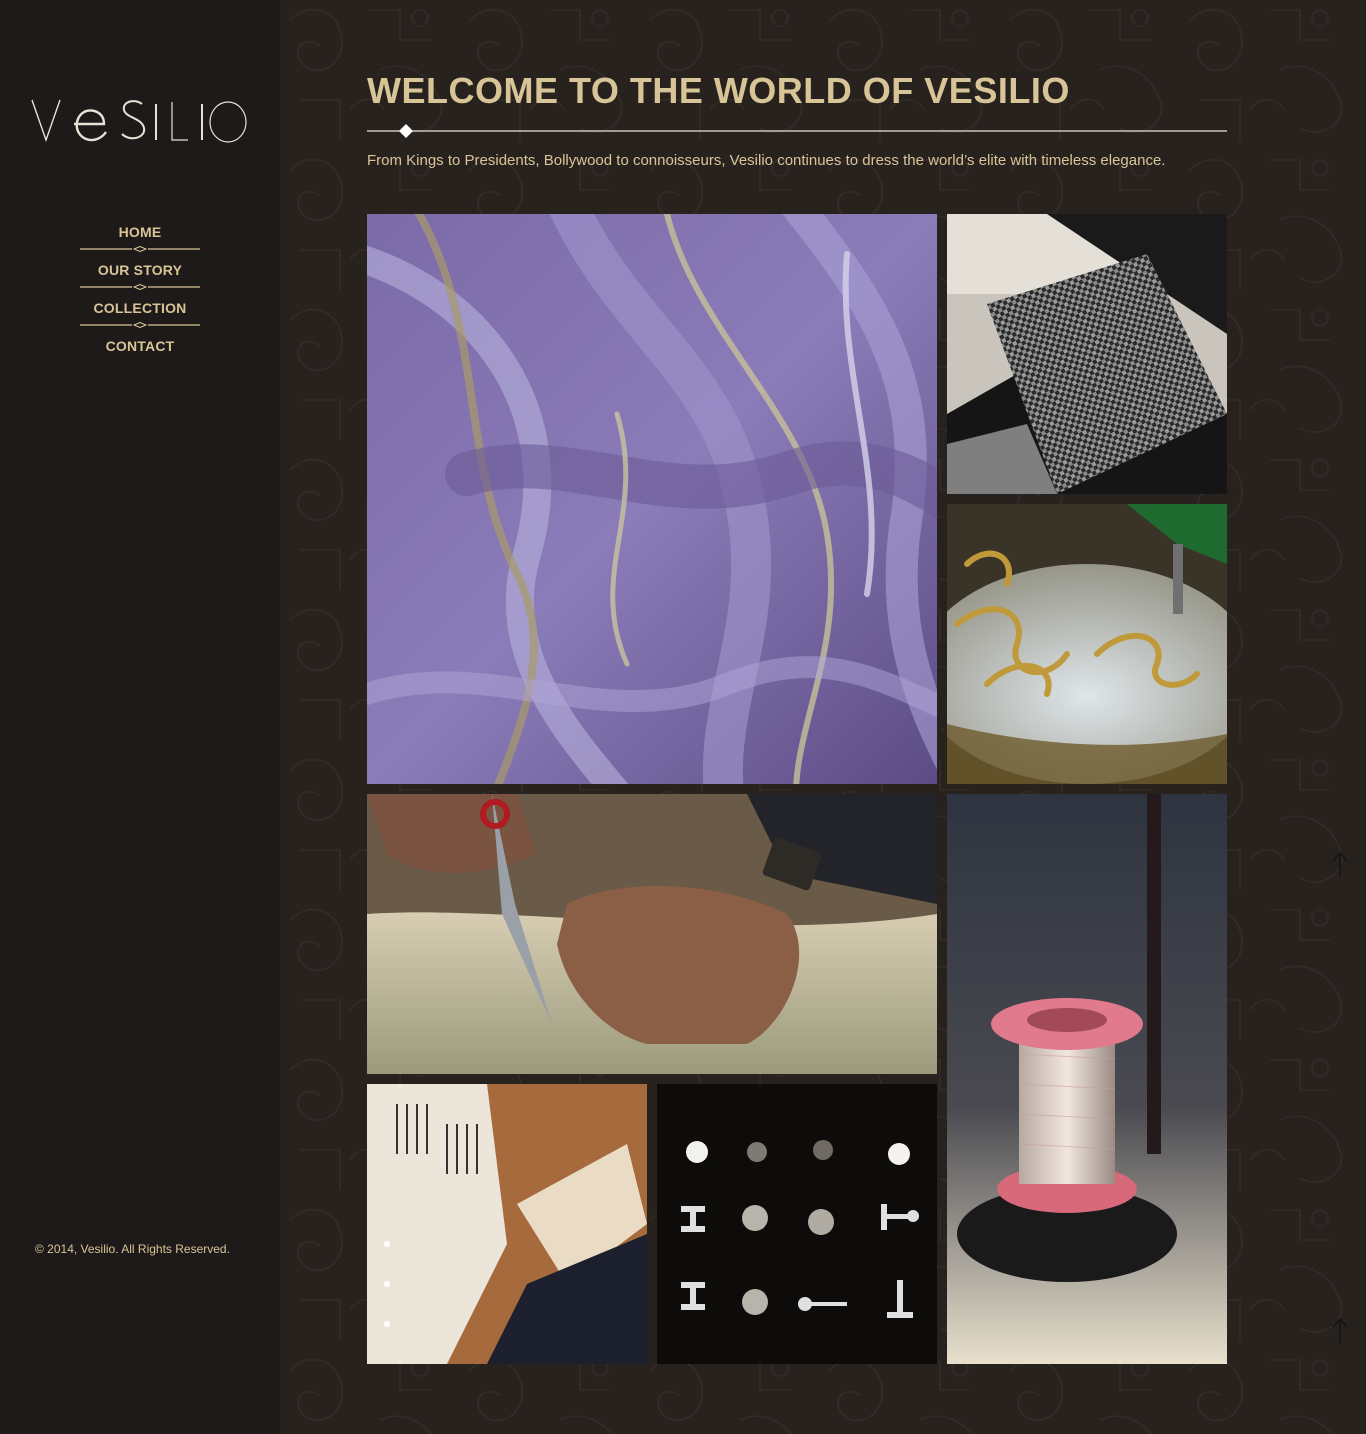  What do you see at coordinates (652, 934) in the screenshot?
I see `gallery-photo-tailor-cutting` at bounding box center [652, 934].